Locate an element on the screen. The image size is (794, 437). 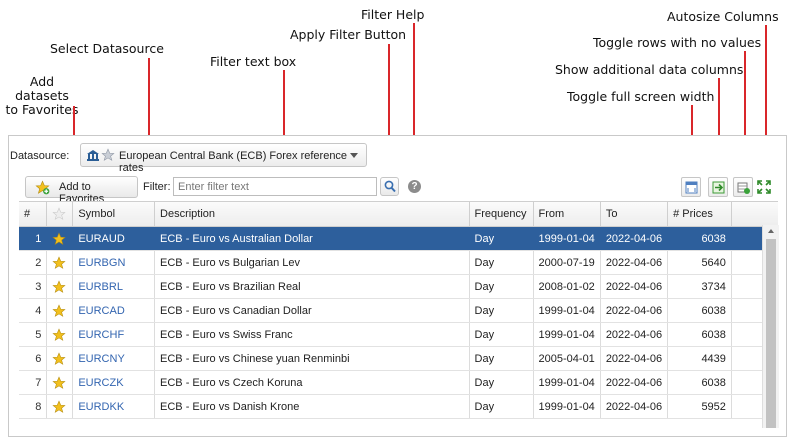
bank-icon is located at coordinates (93, 157).